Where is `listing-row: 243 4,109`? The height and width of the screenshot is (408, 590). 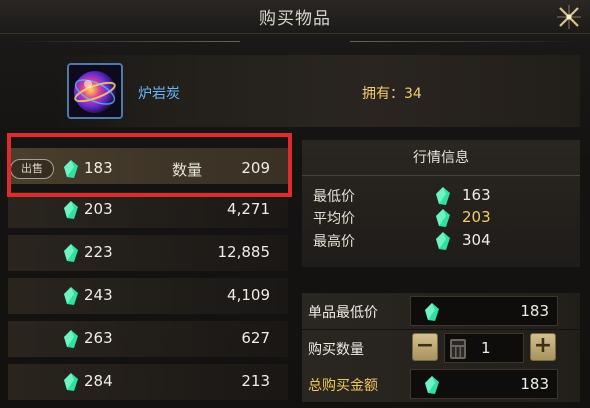
listing-row: 243 4,109 is located at coordinates (148, 296).